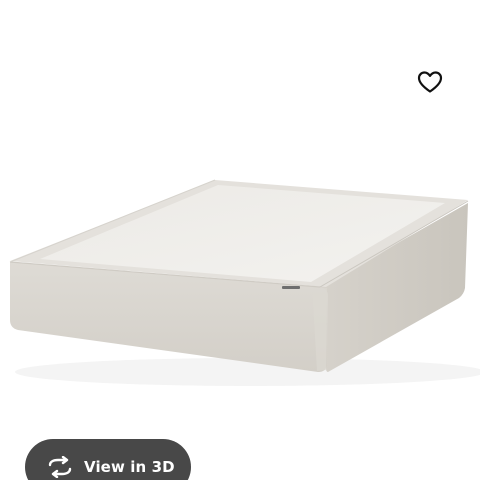  Describe the element at coordinates (129, 467) in the screenshot. I see `view-in-3d-label: View in 3D` at that location.